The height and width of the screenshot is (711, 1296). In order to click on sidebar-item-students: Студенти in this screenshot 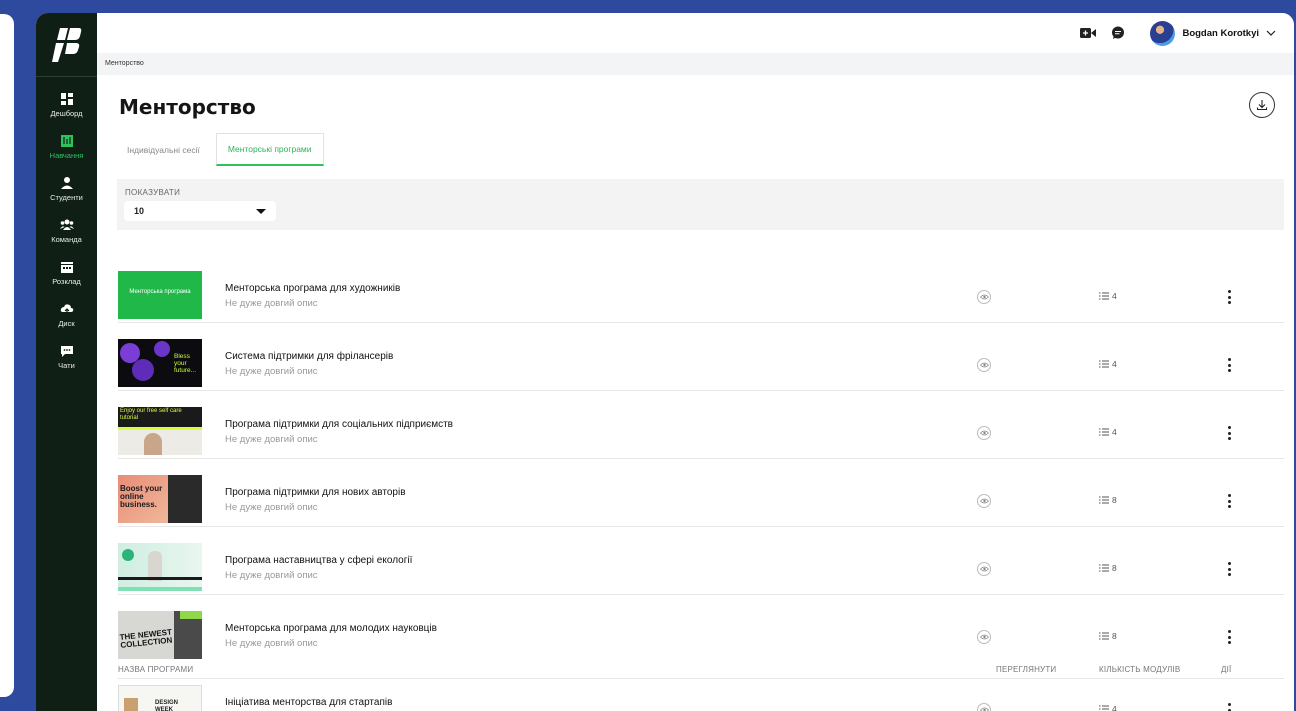, I will do `click(66, 197)`.